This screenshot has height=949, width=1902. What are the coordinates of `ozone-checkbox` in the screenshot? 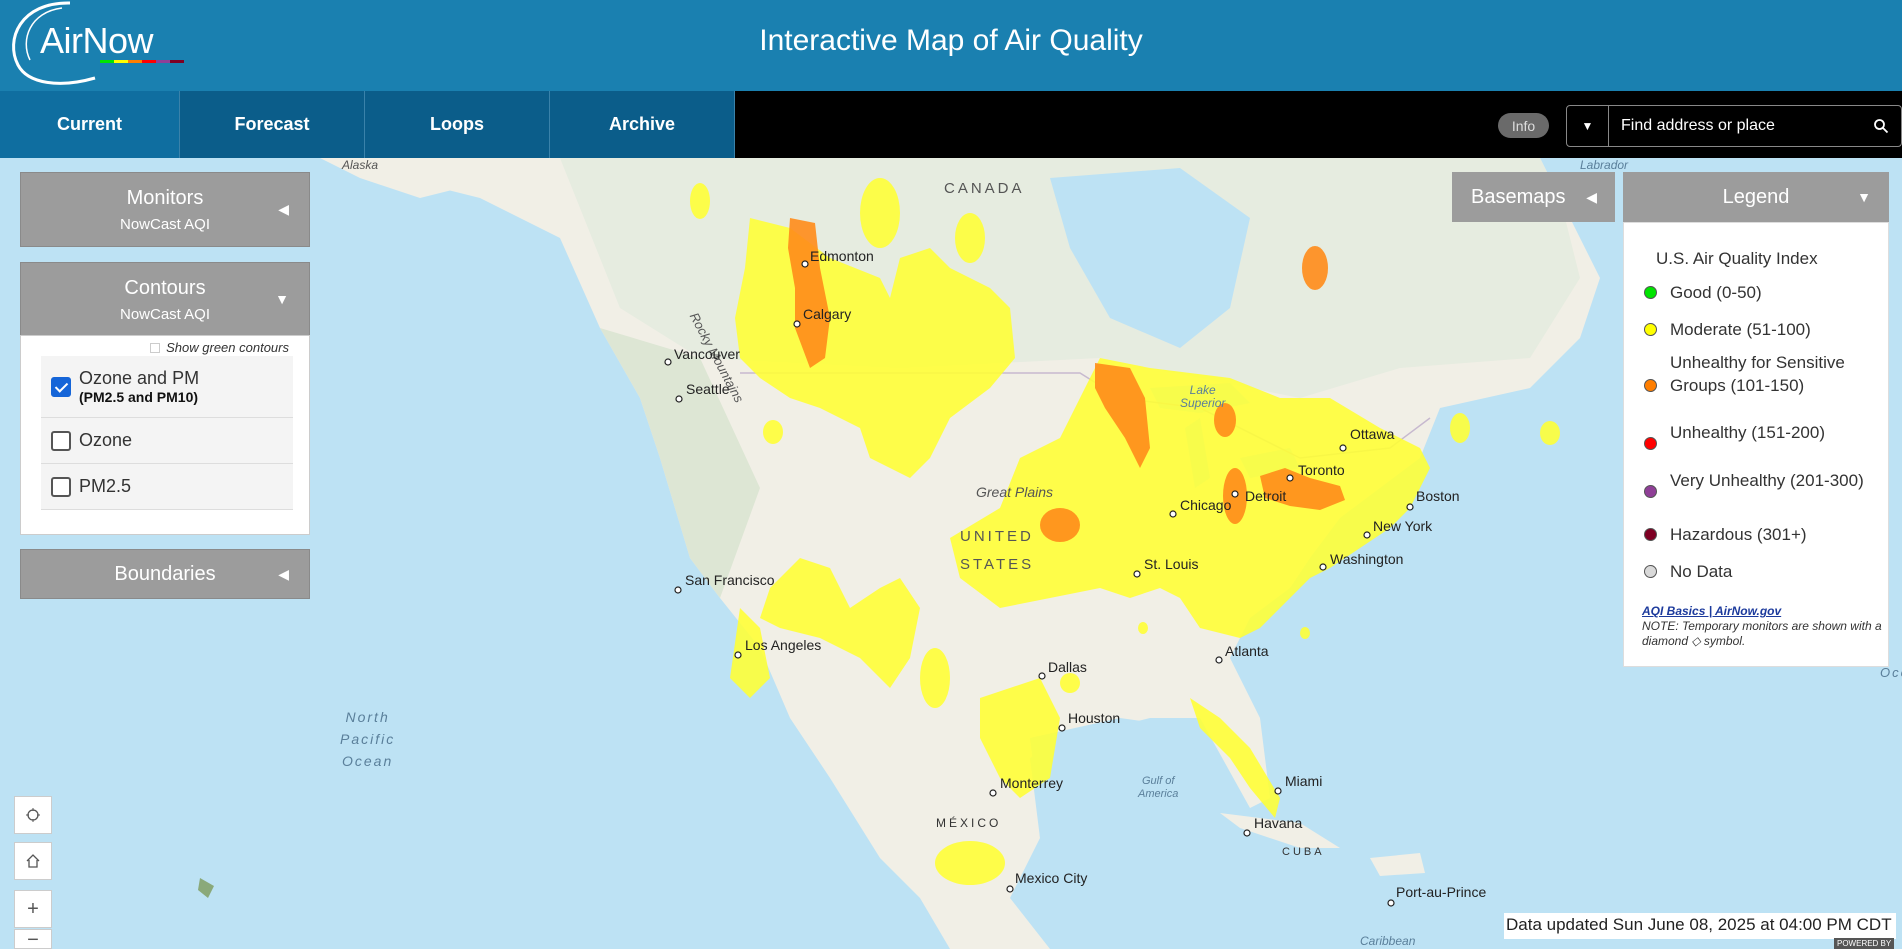 It's located at (61, 440).